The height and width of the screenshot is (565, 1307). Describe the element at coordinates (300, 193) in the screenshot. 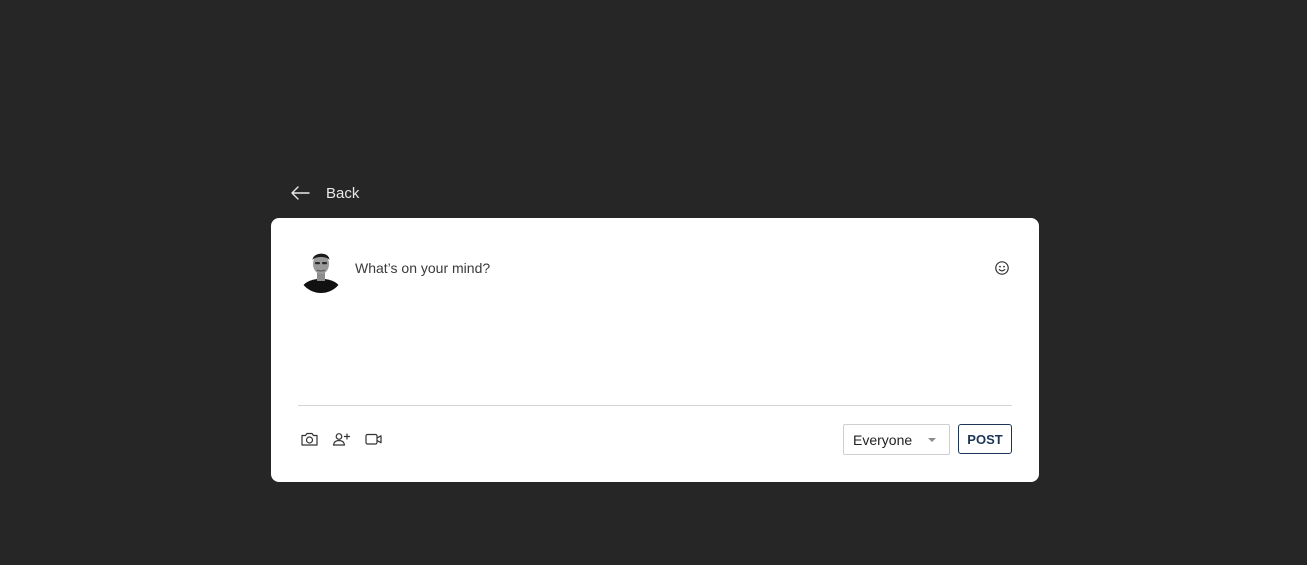

I see `arrow-left-icon` at that location.